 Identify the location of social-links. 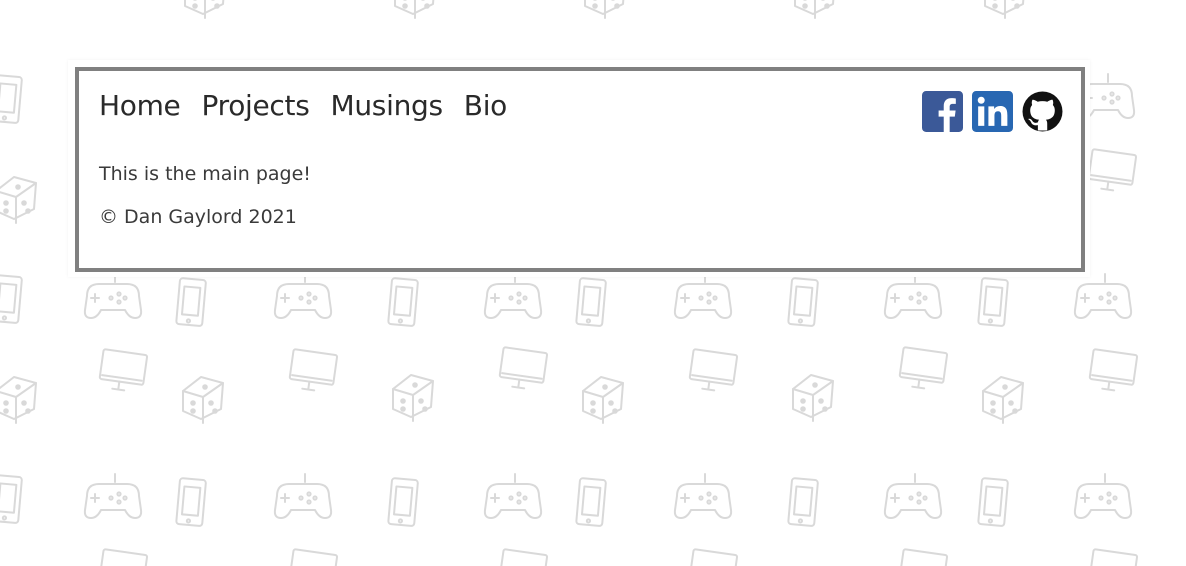
(992, 111).